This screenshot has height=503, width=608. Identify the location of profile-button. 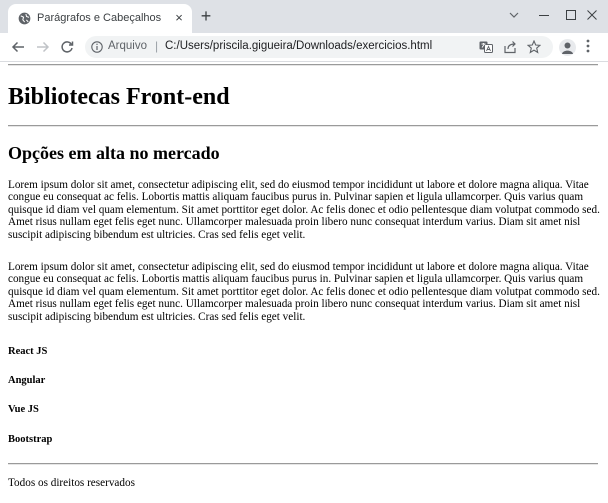
(567, 47).